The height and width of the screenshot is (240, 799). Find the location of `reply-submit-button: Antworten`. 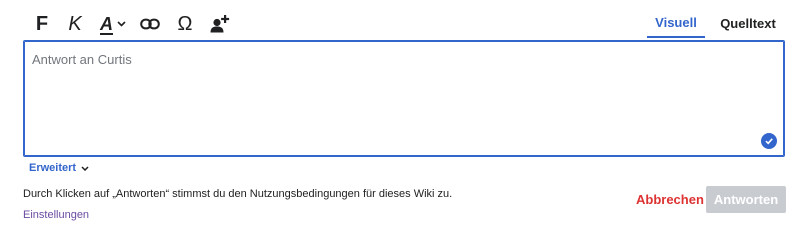

reply-submit-button: Antworten is located at coordinates (746, 199).